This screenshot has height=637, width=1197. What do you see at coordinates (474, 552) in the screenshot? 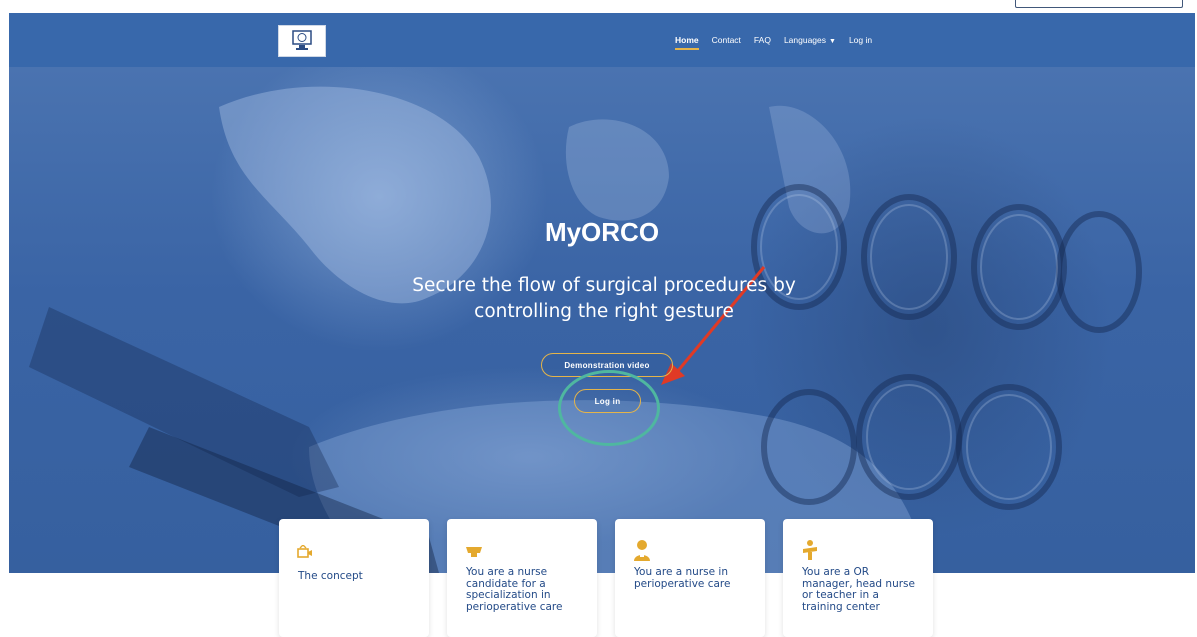
I see `graduation-cap-icon` at bounding box center [474, 552].